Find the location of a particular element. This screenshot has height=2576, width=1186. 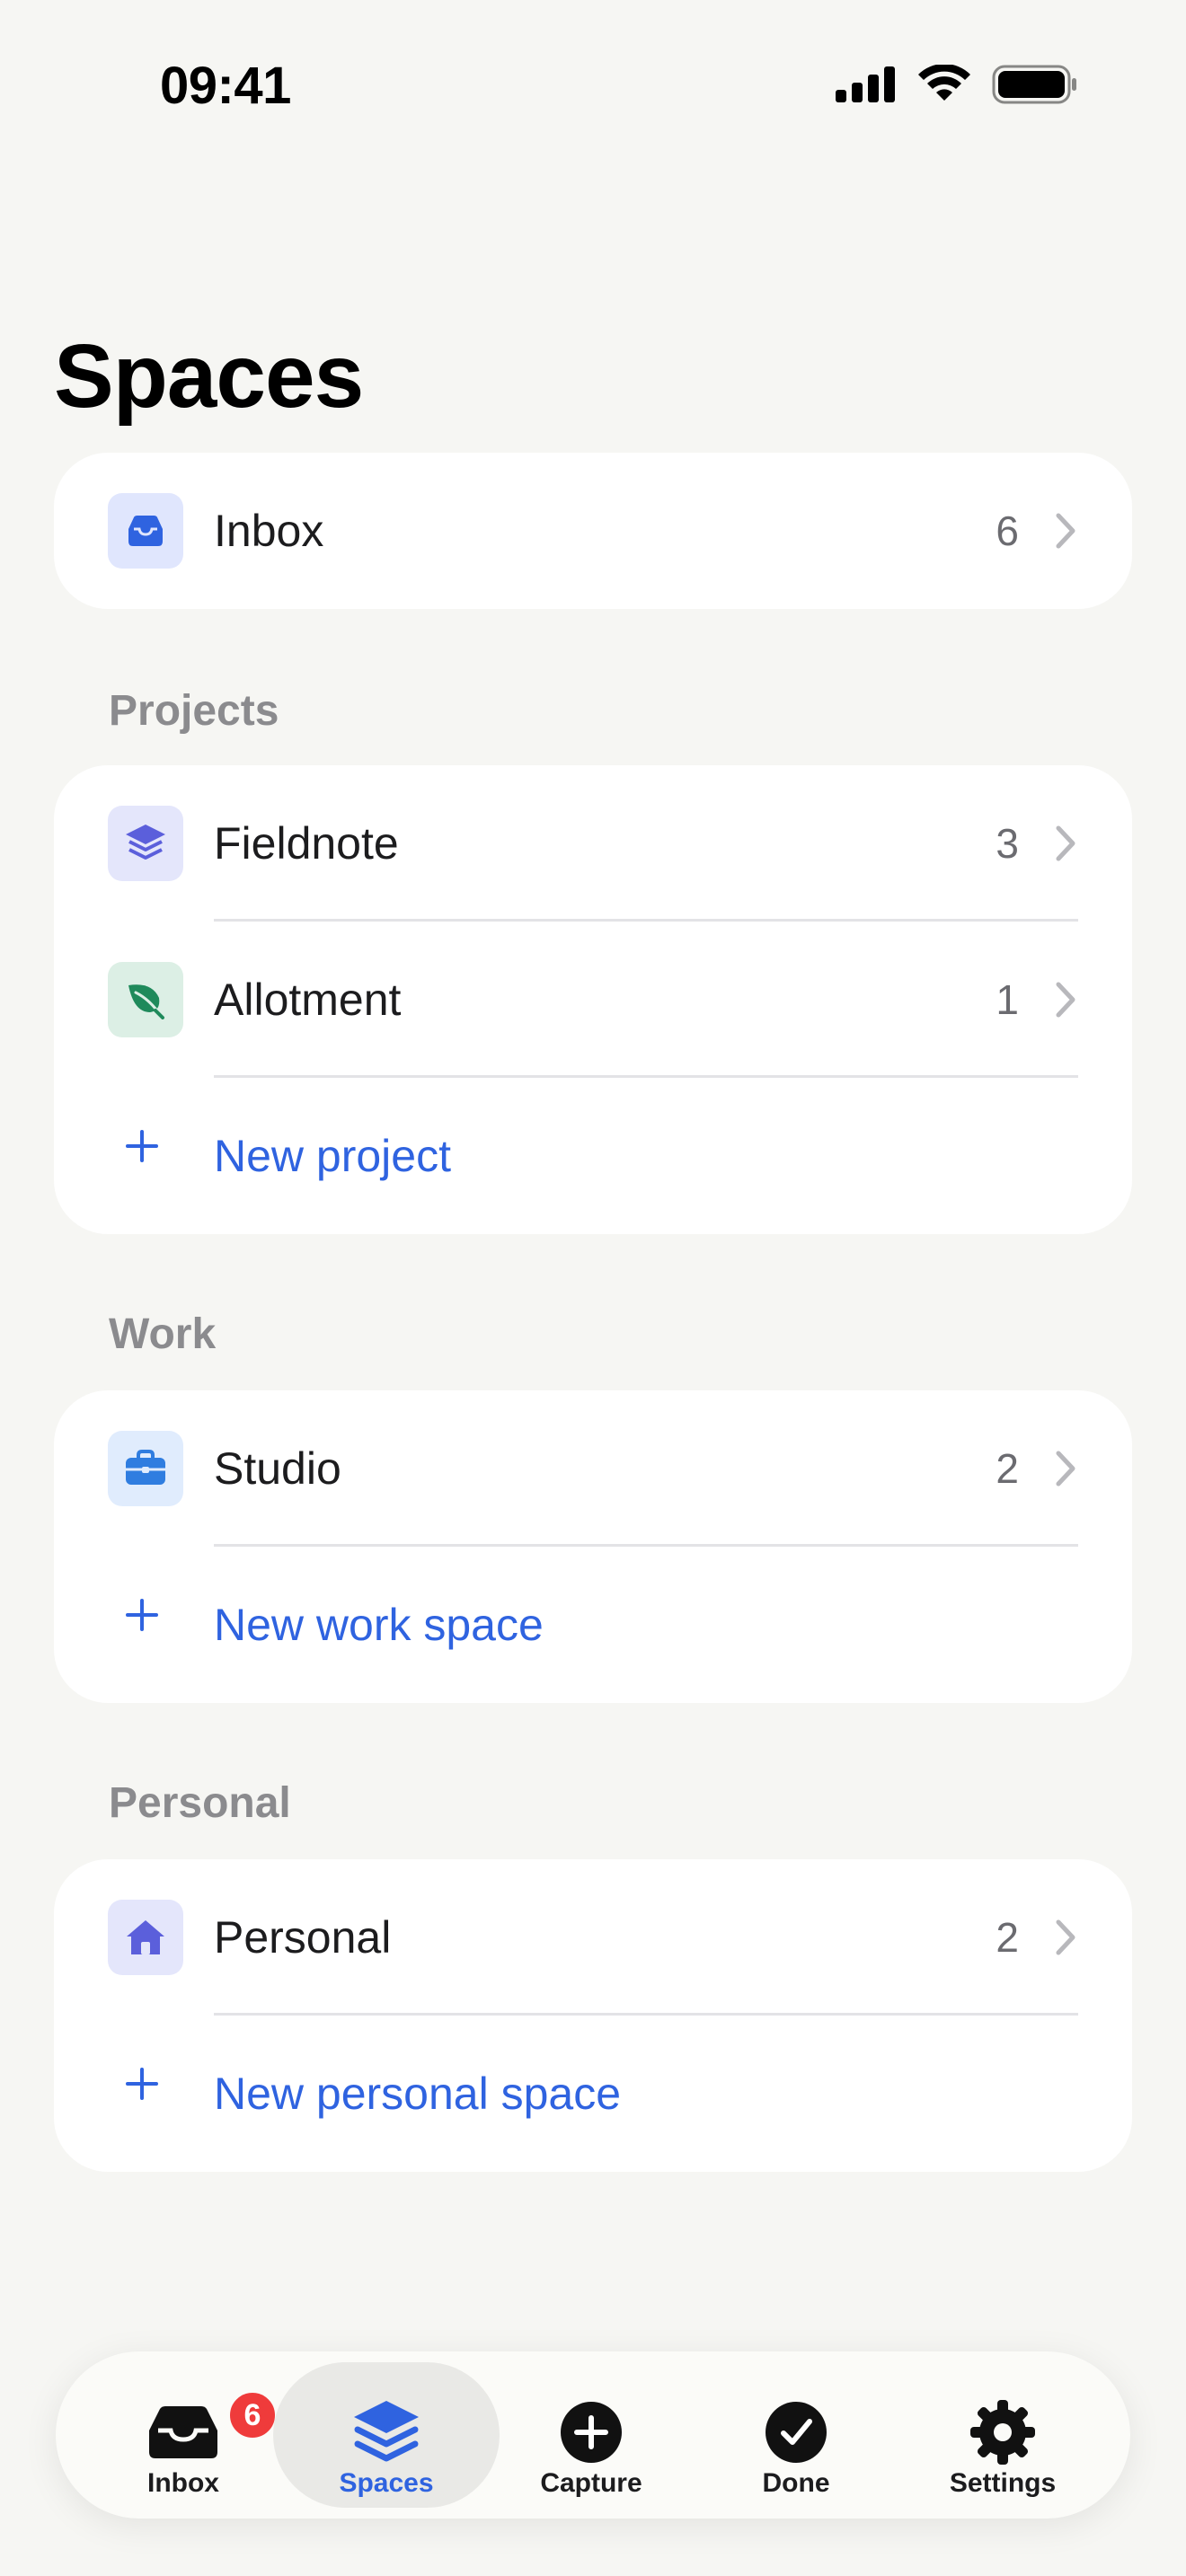

row-count: 3 is located at coordinates (1008, 843).